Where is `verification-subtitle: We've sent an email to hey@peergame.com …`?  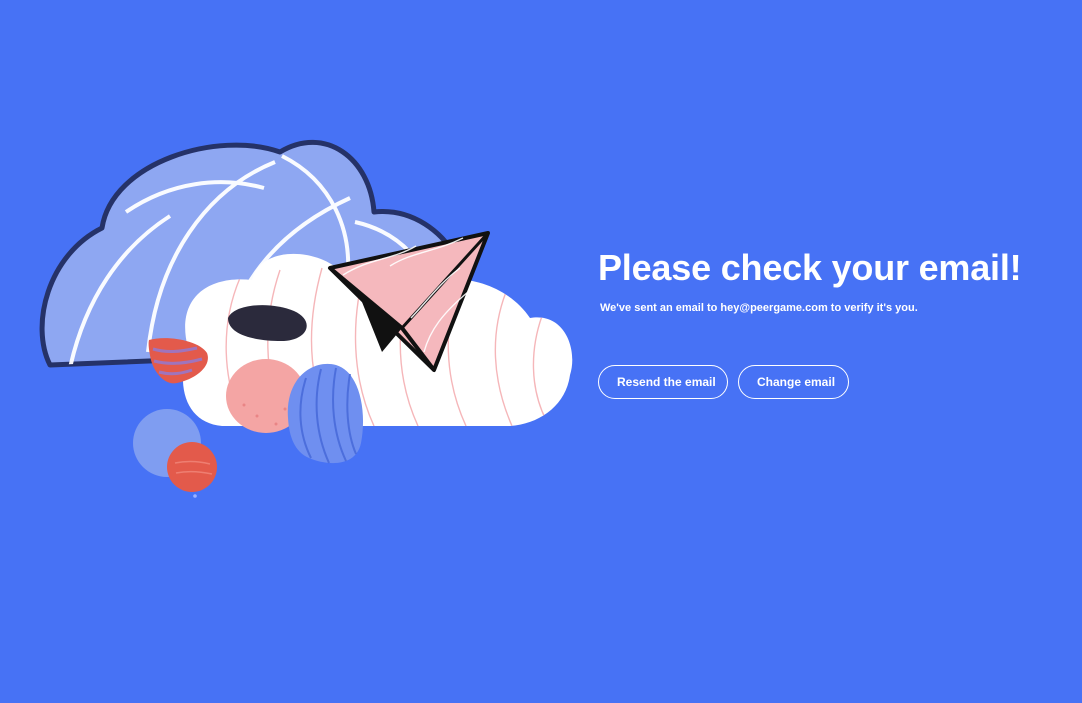
verification-subtitle: We've sent an email to hey@peergame.com … is located at coordinates (759, 308).